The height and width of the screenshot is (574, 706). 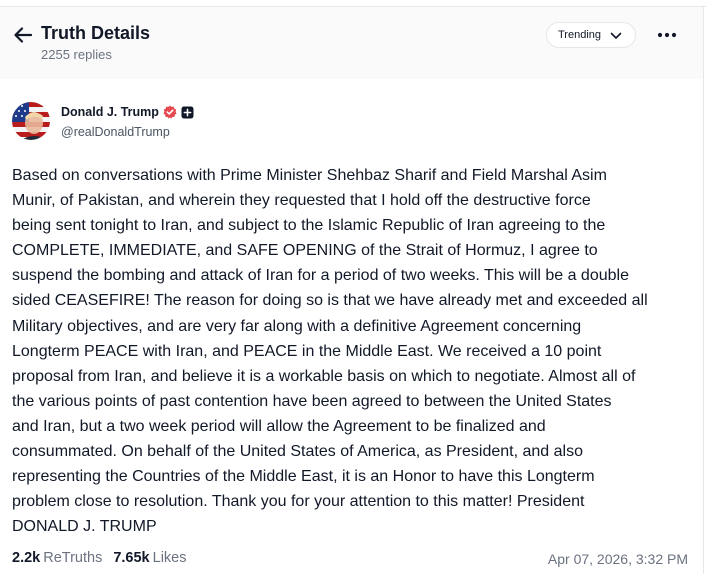 What do you see at coordinates (351, 43) in the screenshot?
I see `page-header: Truth Details 2255 replies Trending` at bounding box center [351, 43].